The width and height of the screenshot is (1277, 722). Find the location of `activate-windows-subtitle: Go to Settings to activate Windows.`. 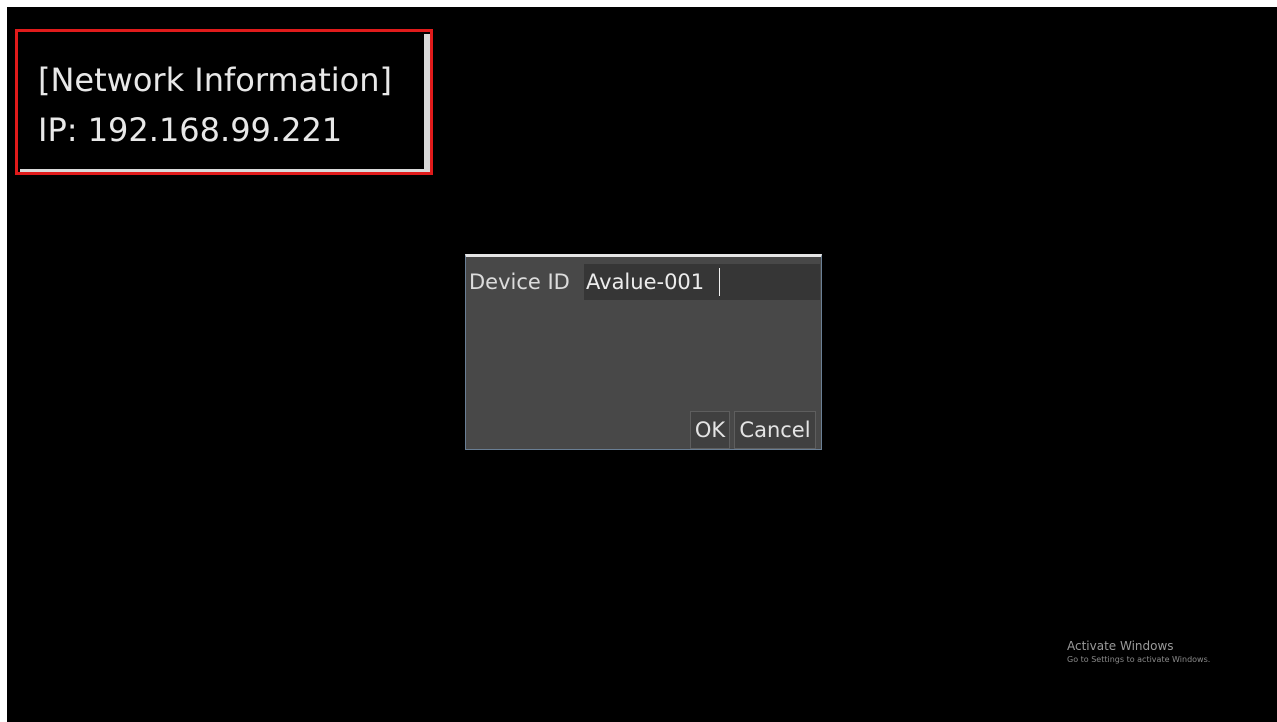

activate-windows-subtitle: Go to Settings to activate Windows. is located at coordinates (1139, 659).